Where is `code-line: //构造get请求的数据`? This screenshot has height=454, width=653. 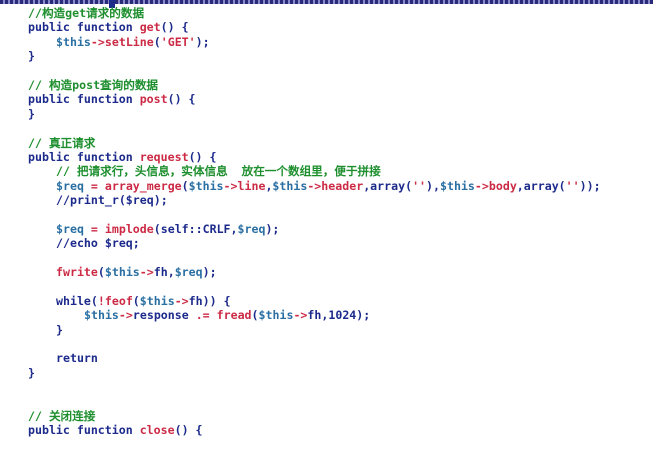
code-line: //构造get请求的数据 is located at coordinates (300, 13).